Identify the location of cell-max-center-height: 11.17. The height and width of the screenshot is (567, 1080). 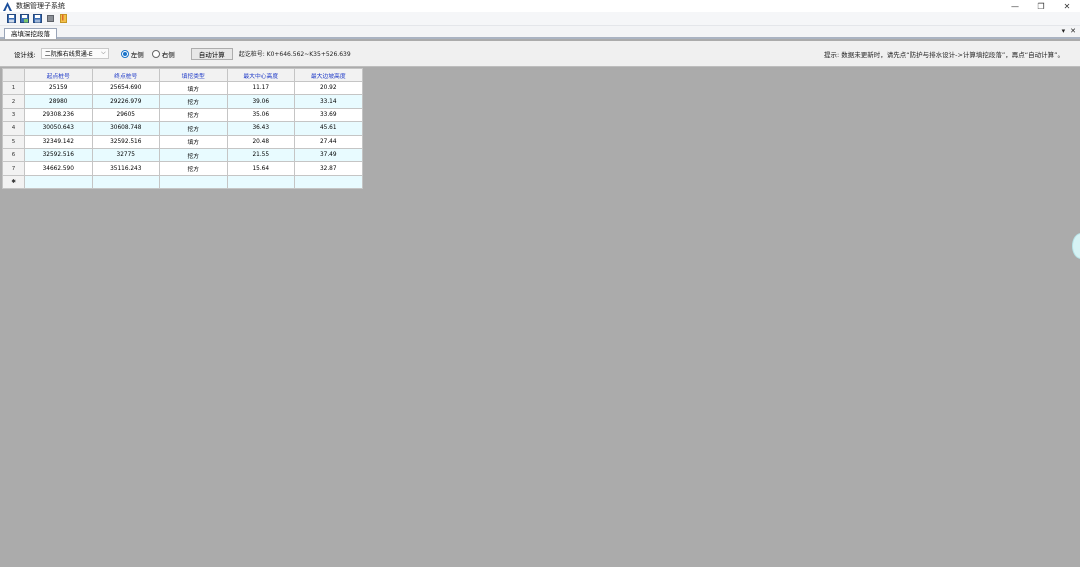
(260, 88).